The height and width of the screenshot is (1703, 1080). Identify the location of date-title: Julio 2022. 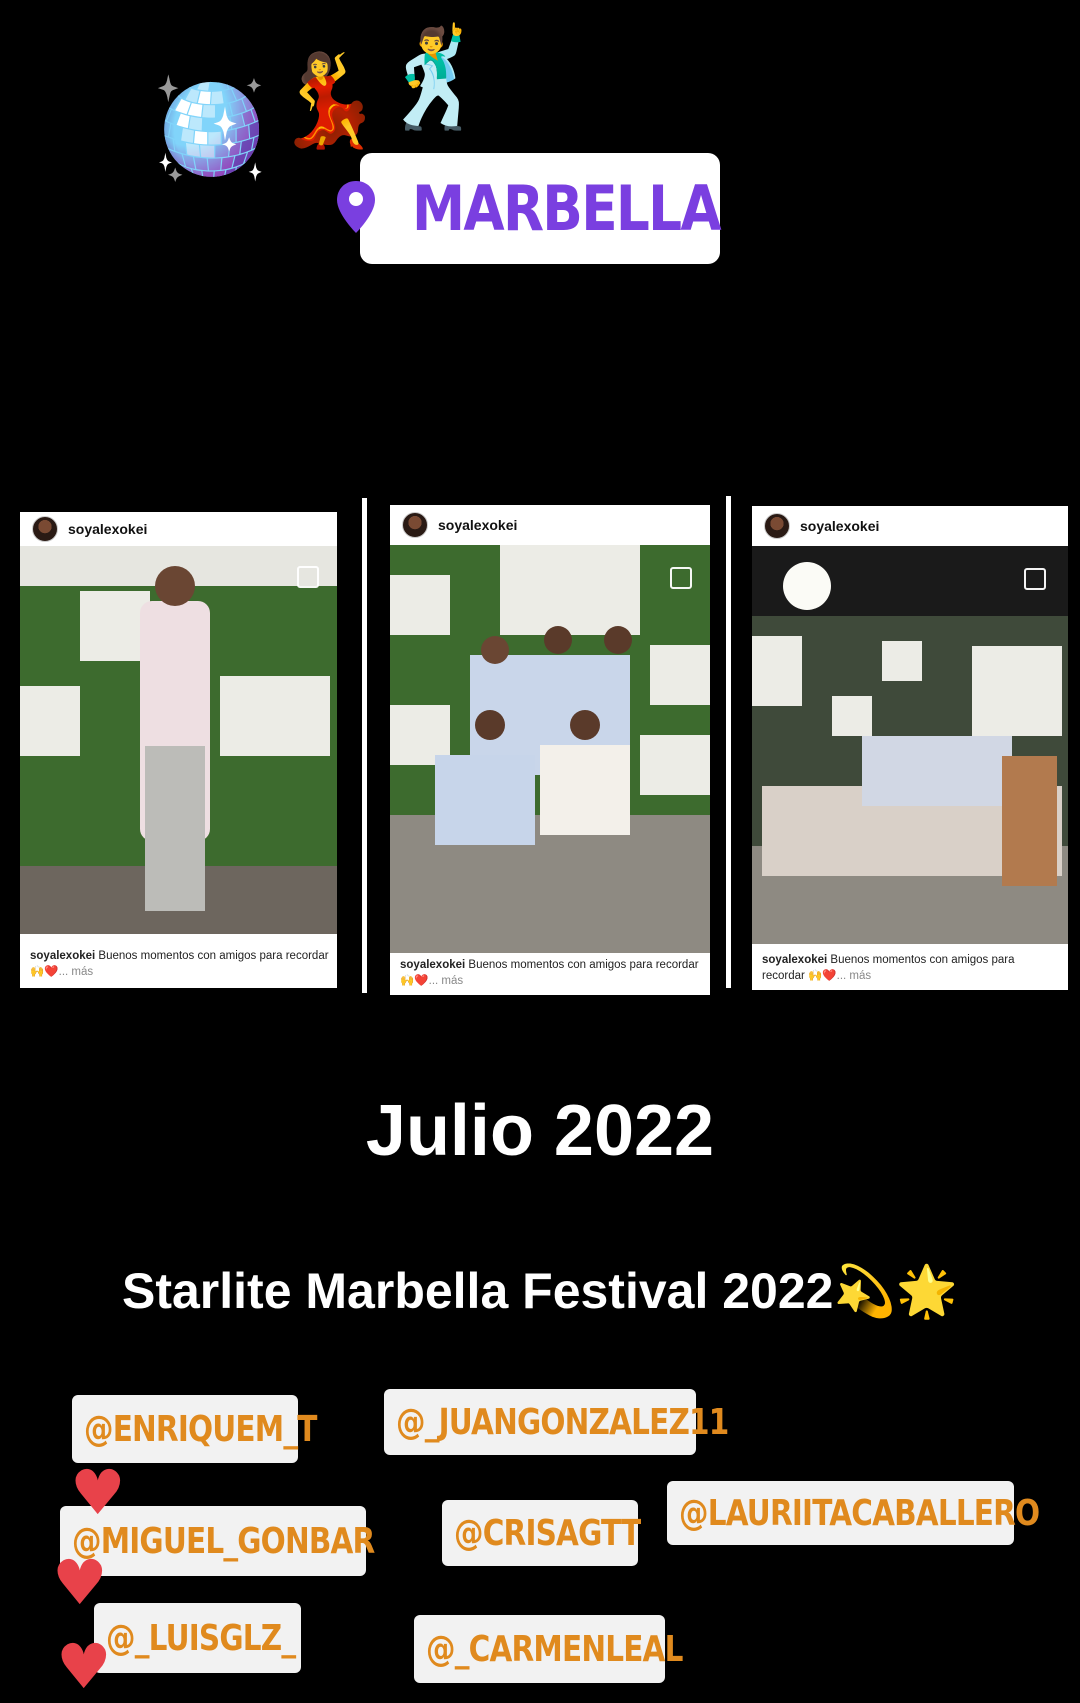
(540, 1131).